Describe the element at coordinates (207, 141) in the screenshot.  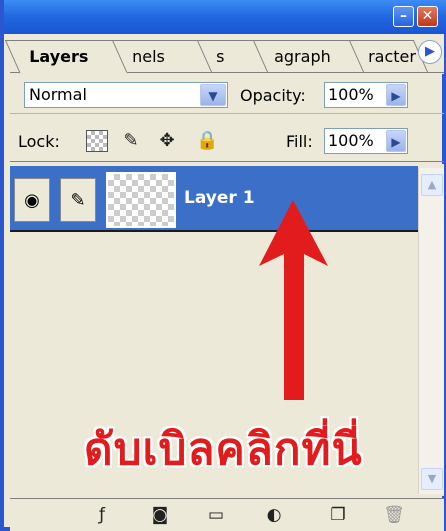
I see `lock-all-icon: 🔒` at that location.